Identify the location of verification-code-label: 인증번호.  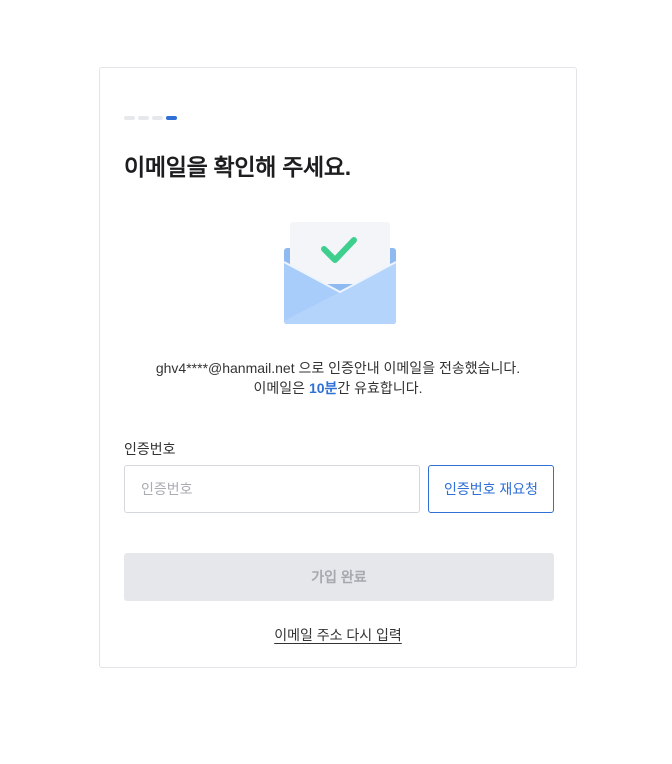
(150, 449).